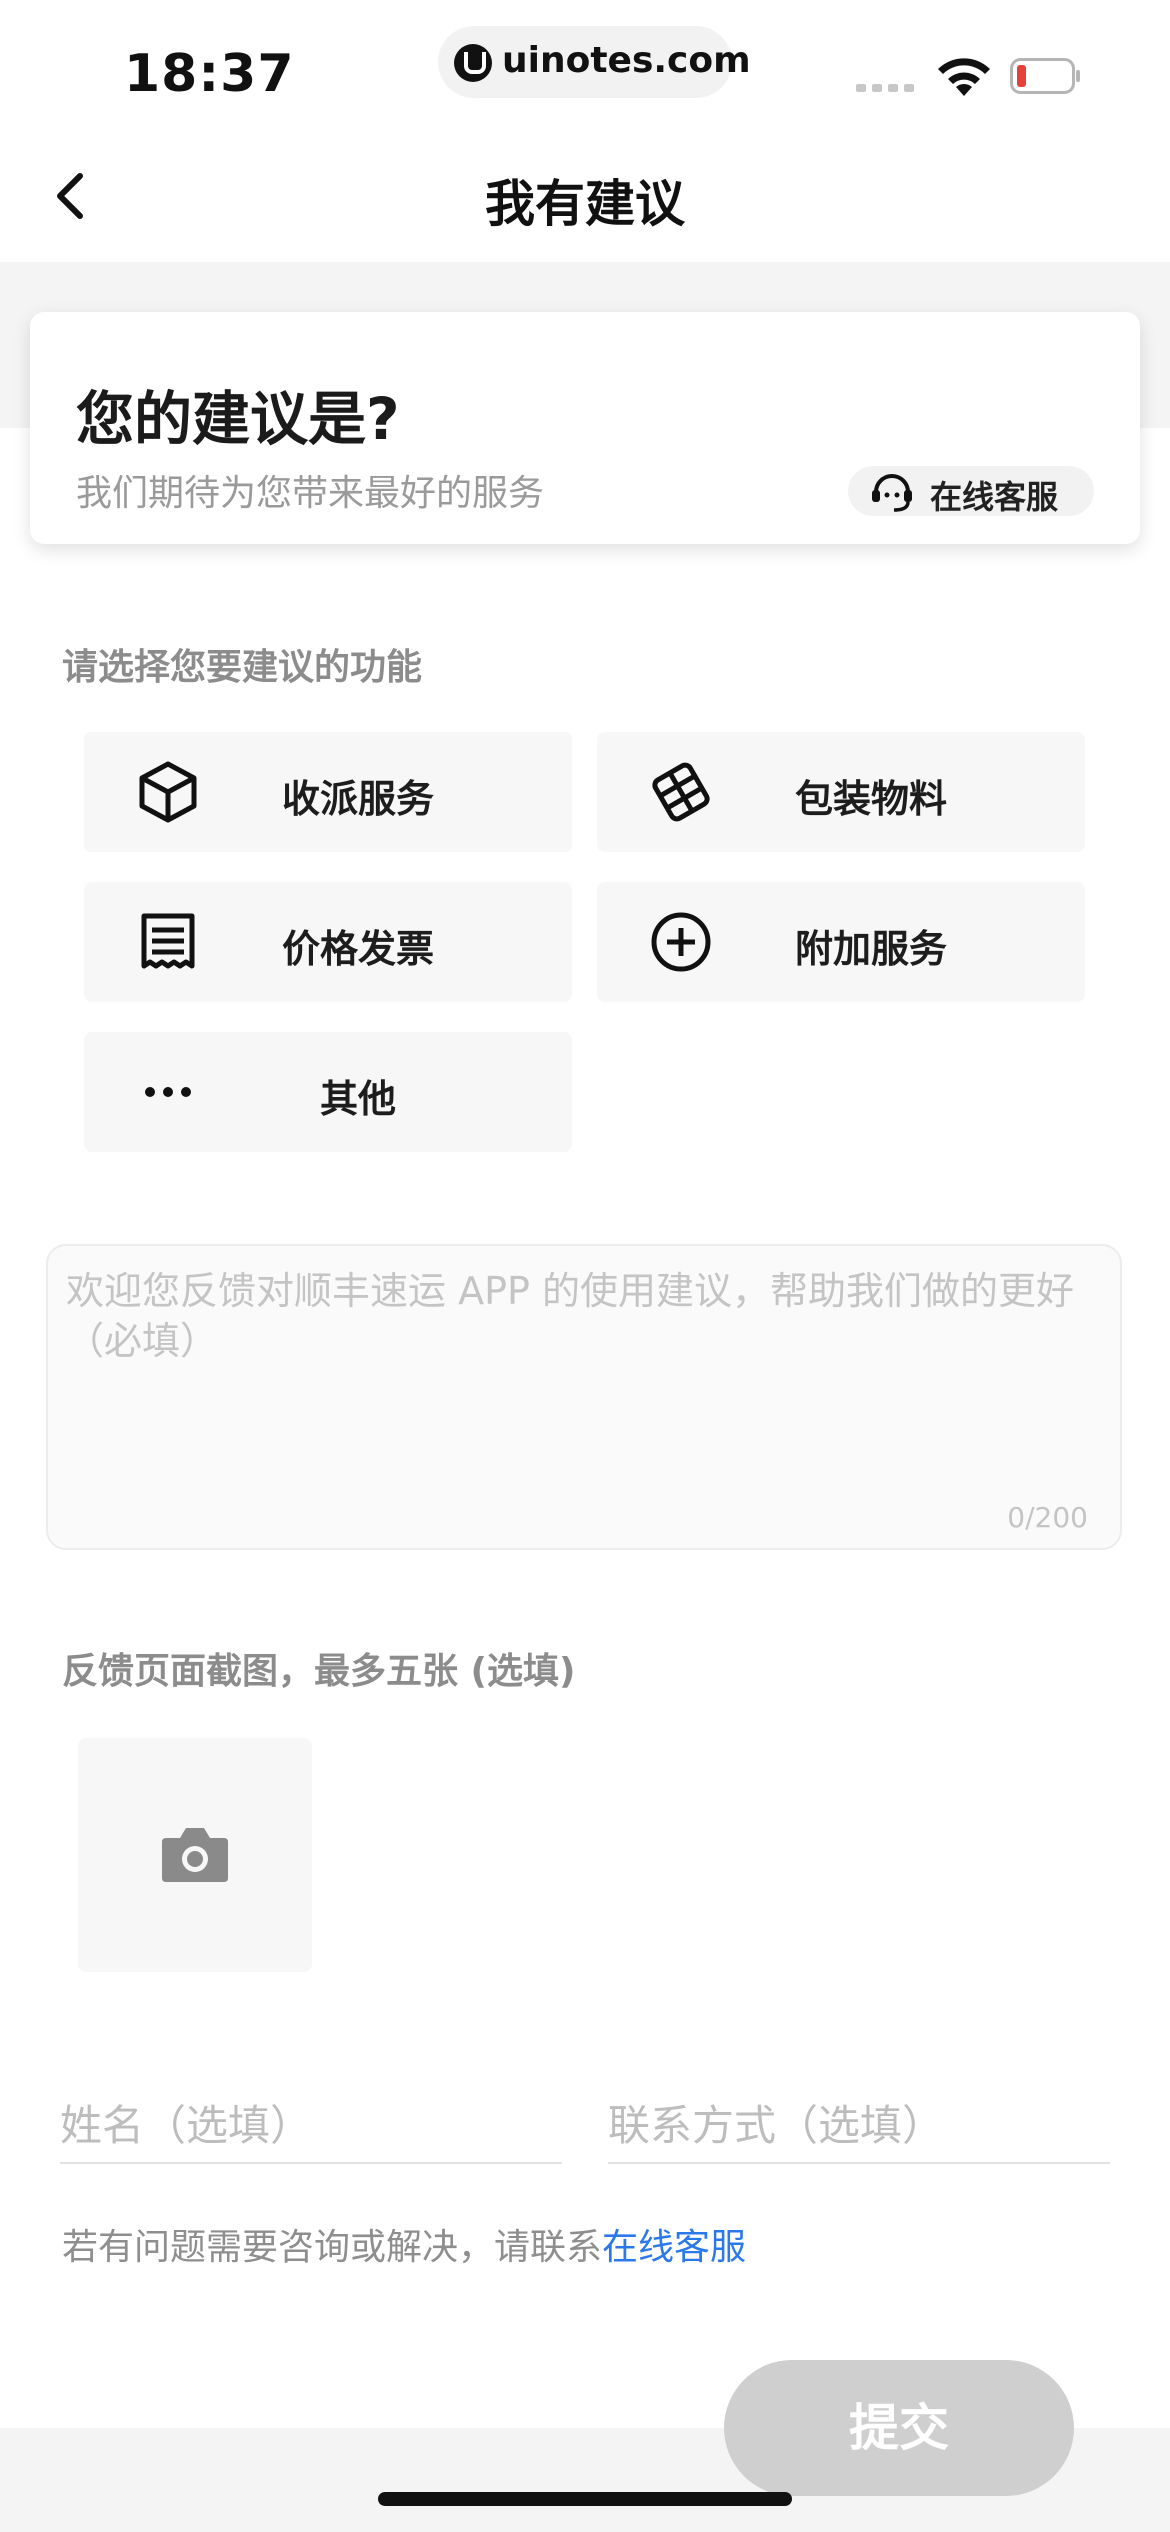  I want to click on nav-bar: 我有建议, so click(585, 196).